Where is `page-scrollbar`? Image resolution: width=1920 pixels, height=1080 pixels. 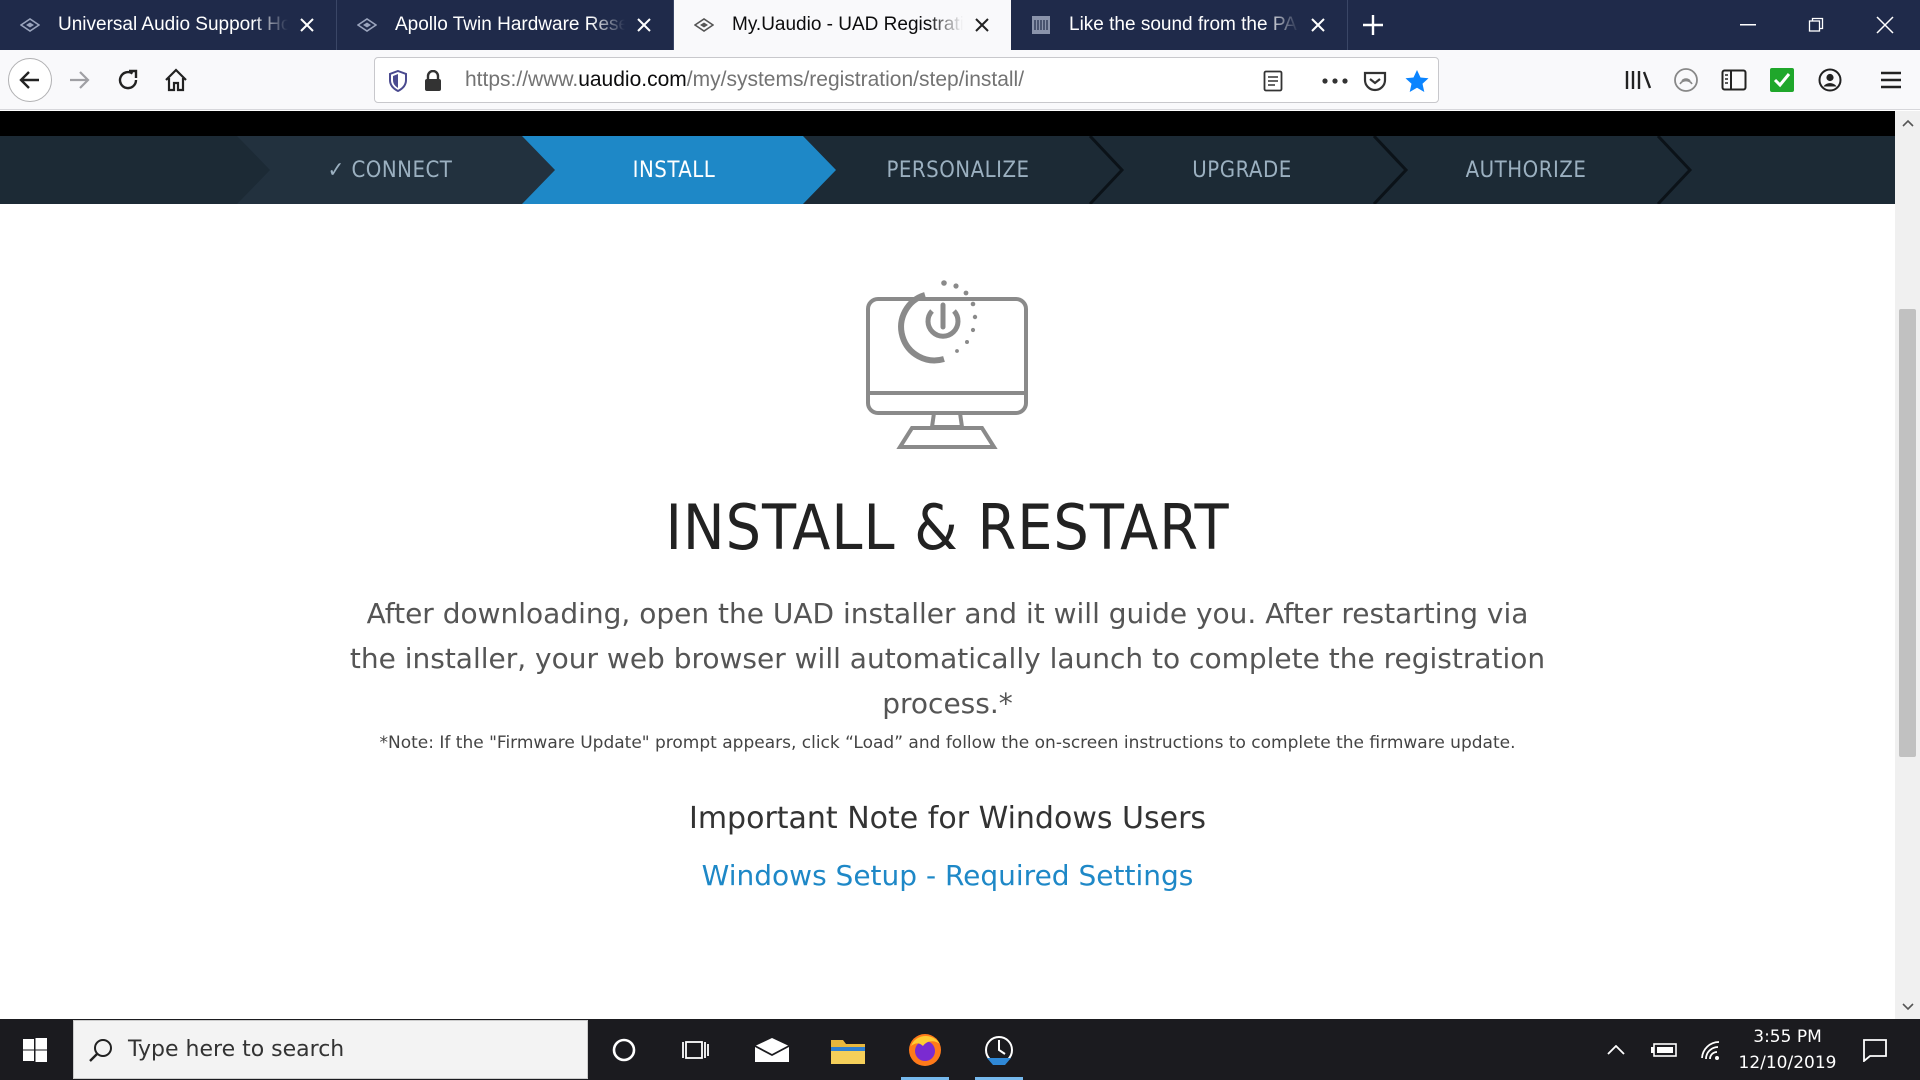 page-scrollbar is located at coordinates (1907, 565).